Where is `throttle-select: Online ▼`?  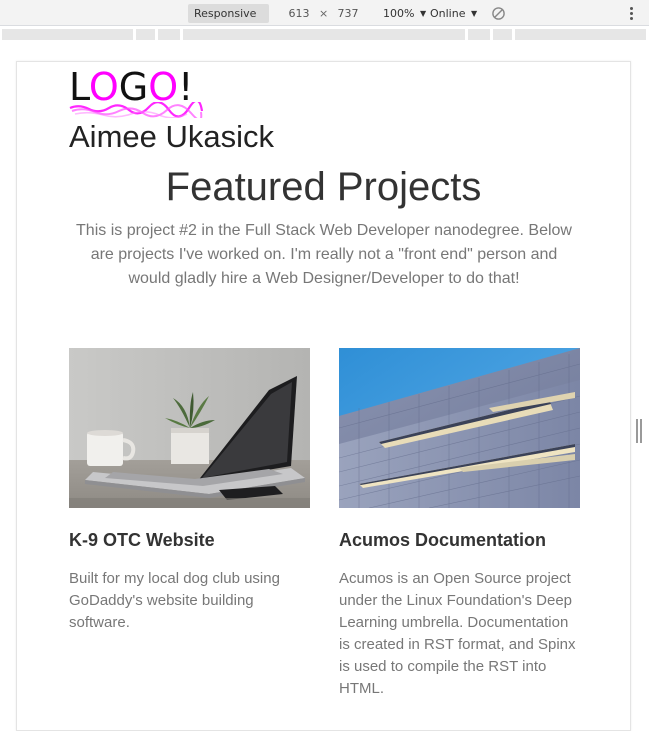
throttle-select: Online ▼ is located at coordinates (453, 13).